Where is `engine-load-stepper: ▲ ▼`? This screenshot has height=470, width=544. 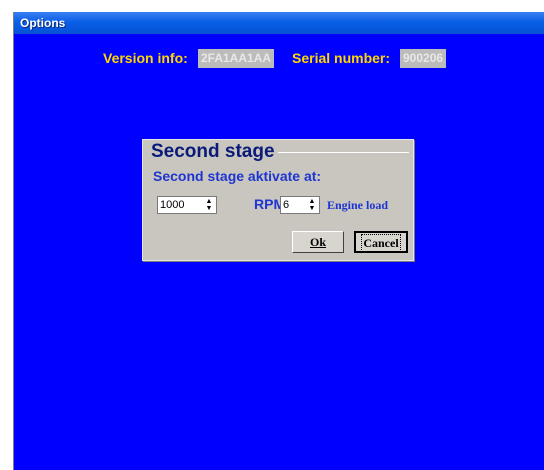
engine-load-stepper: ▲ ▼ is located at coordinates (300, 205).